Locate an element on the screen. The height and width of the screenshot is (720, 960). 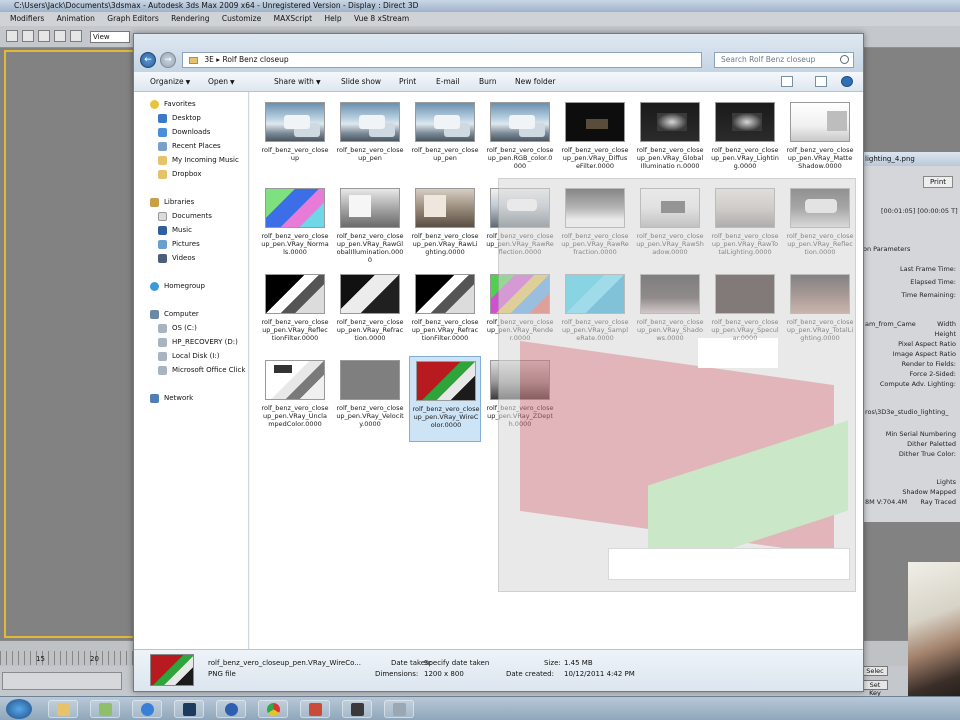
nav-office-click: Microsoft Office Click is located at coordinates (191, 370).